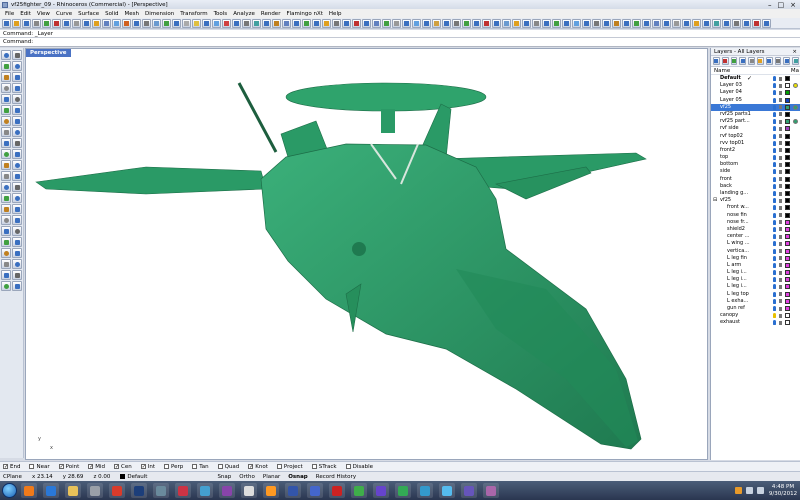 The width and height of the screenshot is (800, 500). I want to click on menu-tools: Tools, so click(221, 14).